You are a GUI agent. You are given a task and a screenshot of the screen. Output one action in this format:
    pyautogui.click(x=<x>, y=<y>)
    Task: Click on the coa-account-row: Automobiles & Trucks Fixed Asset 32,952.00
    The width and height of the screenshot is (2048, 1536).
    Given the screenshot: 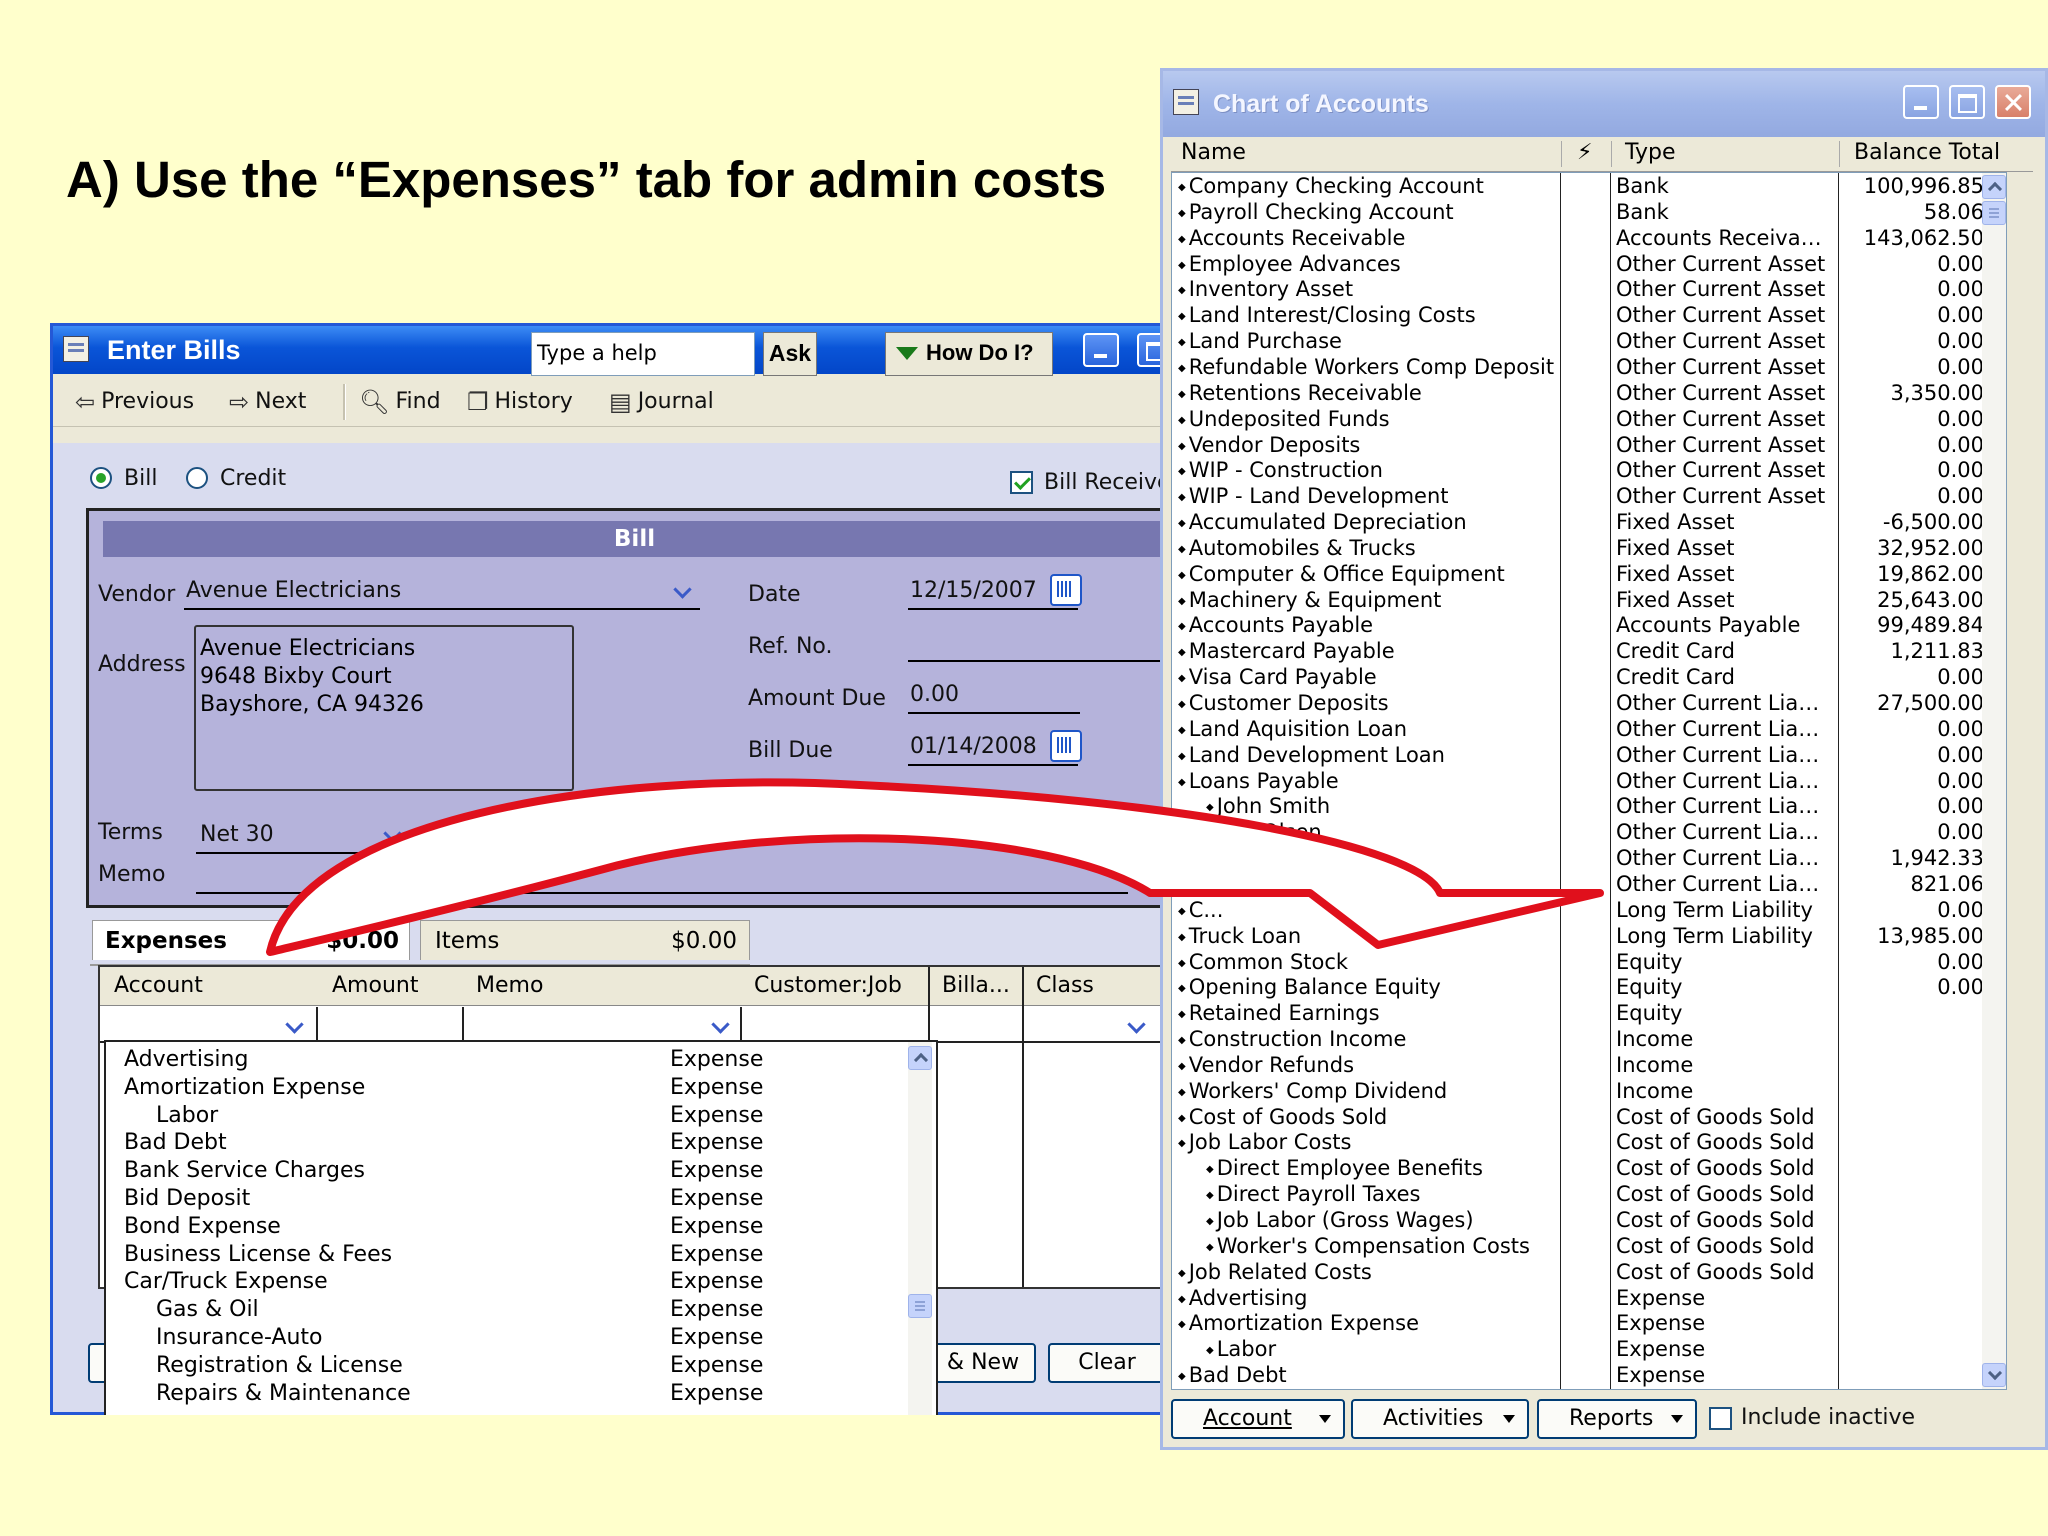 What is the action you would take?
    pyautogui.click(x=1589, y=548)
    